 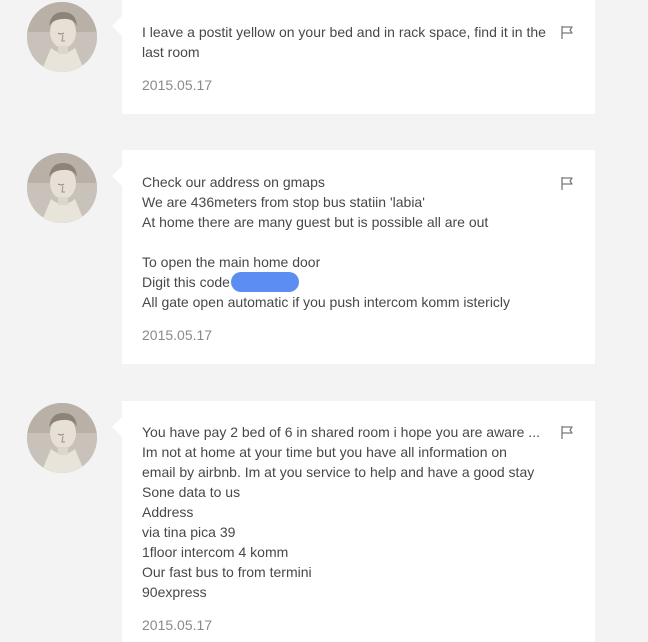 I want to click on message-line-text: Digit this code, so click(x=186, y=282).